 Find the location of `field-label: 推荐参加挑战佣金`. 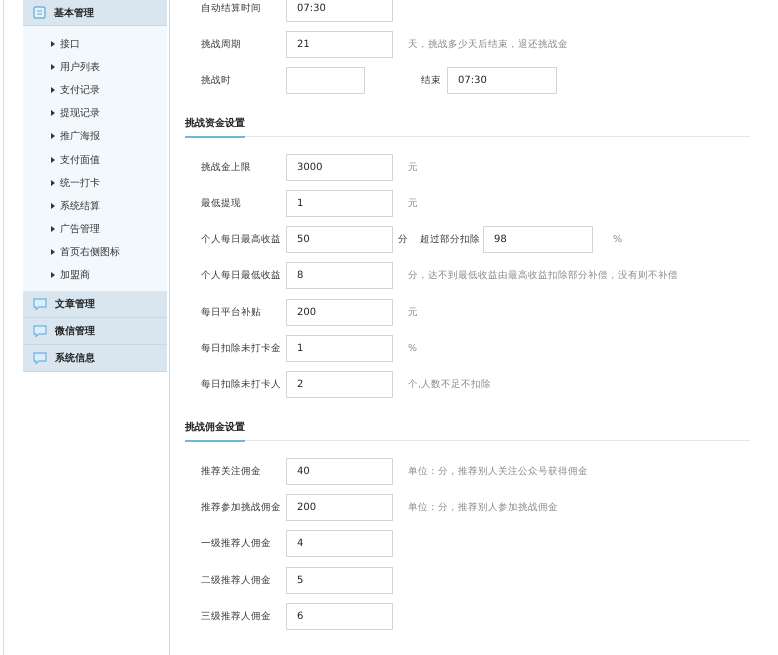

field-label: 推荐参加挑战佣金 is located at coordinates (241, 507).